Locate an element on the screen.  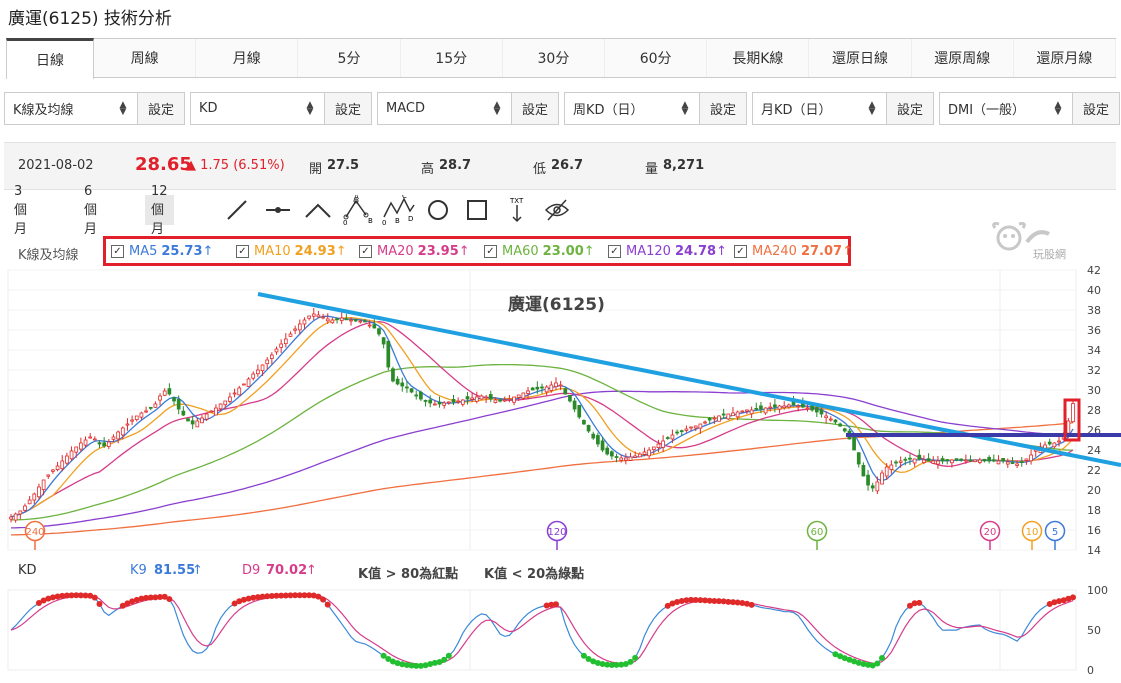
ma-legend-ma20: ✓ MA20 23.95 ↑ is located at coordinates (414, 251).